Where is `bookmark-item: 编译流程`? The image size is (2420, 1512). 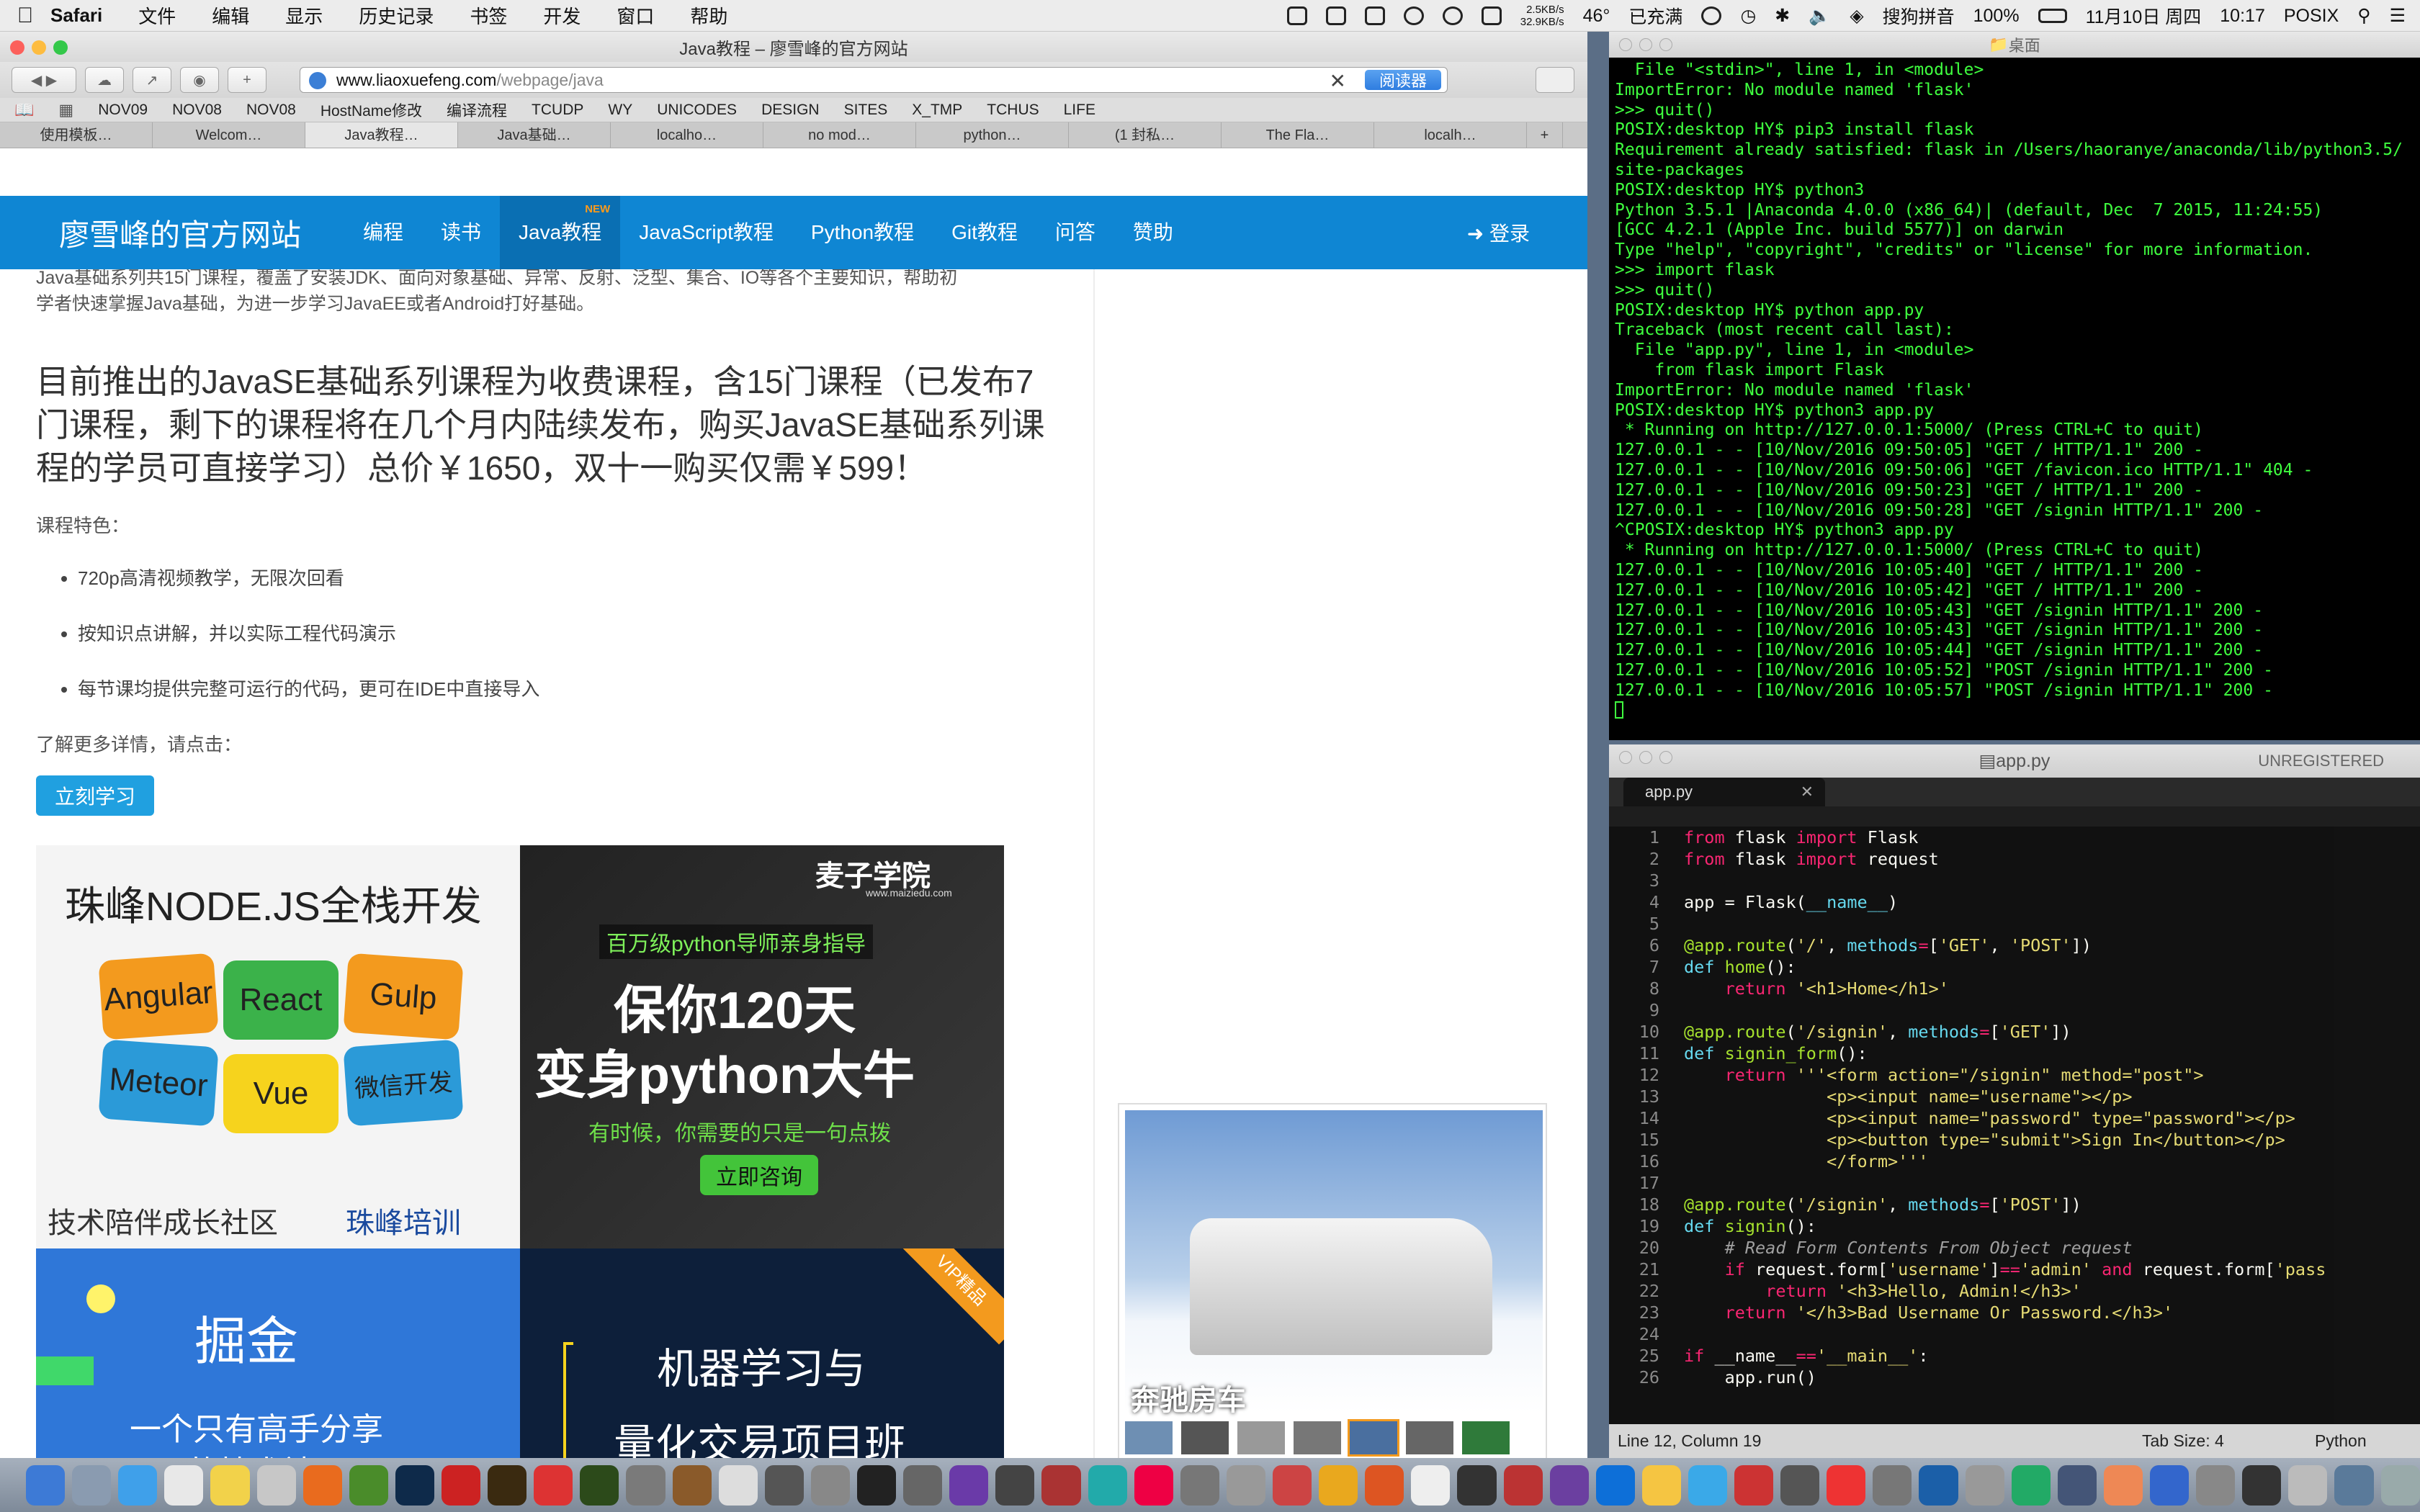 bookmark-item: 编译流程 is located at coordinates (477, 110).